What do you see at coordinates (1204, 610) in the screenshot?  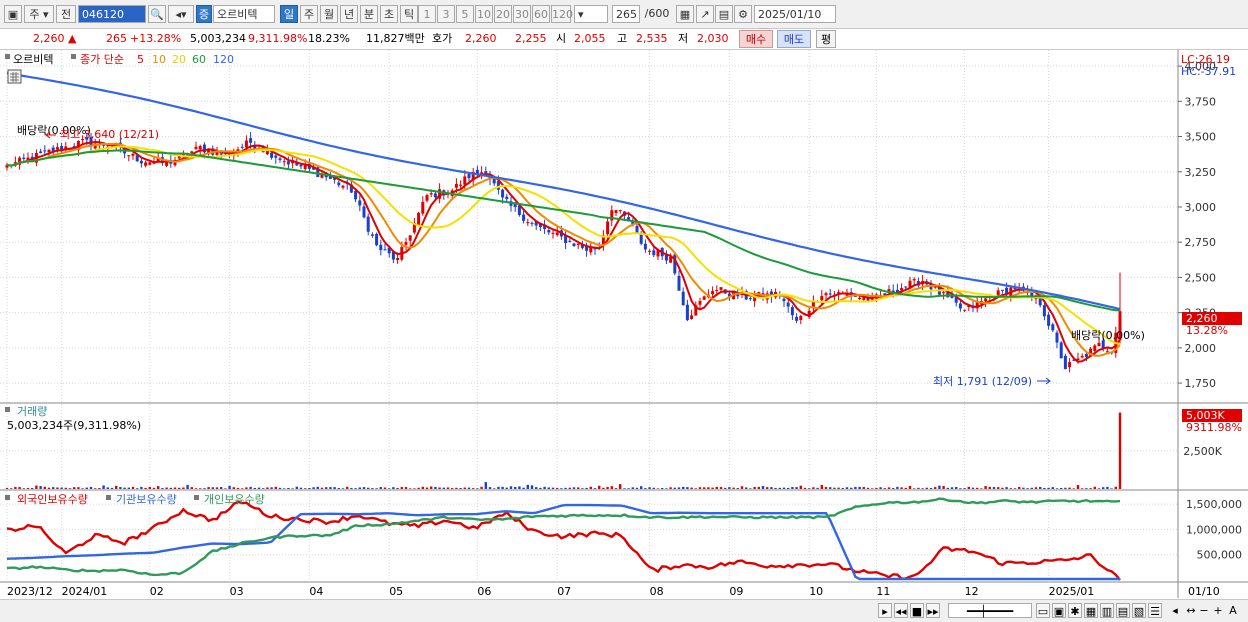 I see `zoom-out-icon: −` at bounding box center [1204, 610].